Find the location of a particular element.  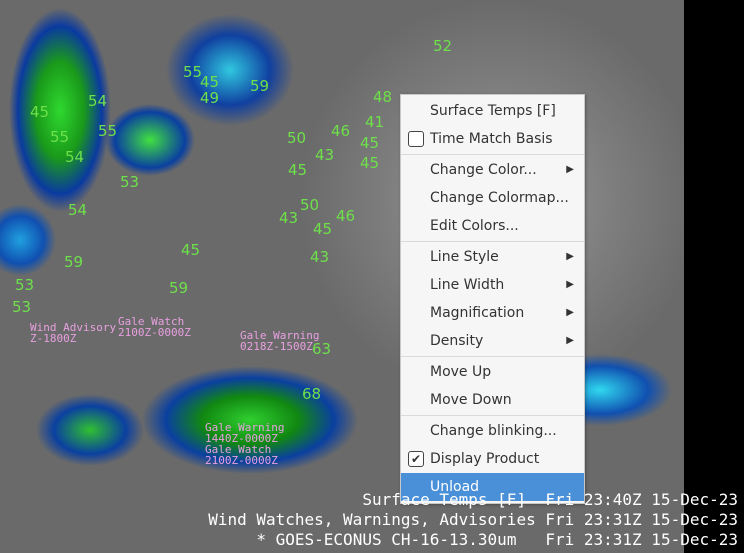

checkbox-checked-icon: ✔ is located at coordinates (416, 459).